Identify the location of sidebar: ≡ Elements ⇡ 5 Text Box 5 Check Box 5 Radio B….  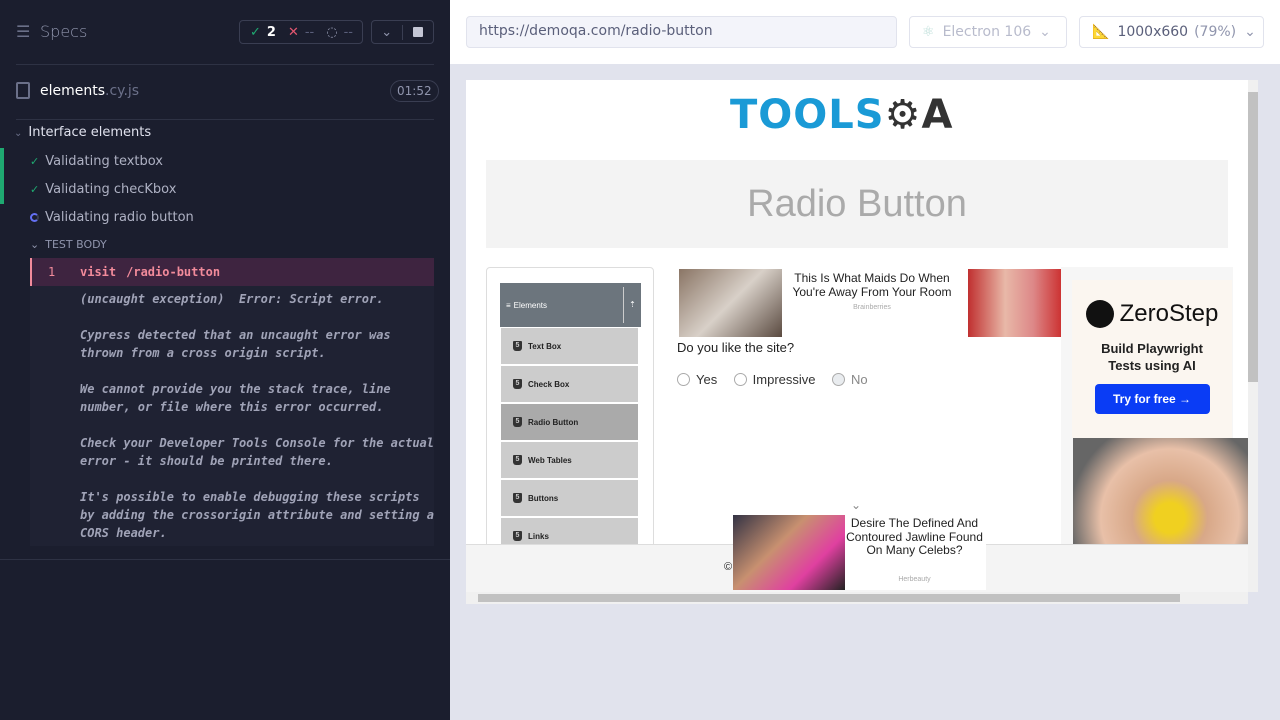
(570, 417).